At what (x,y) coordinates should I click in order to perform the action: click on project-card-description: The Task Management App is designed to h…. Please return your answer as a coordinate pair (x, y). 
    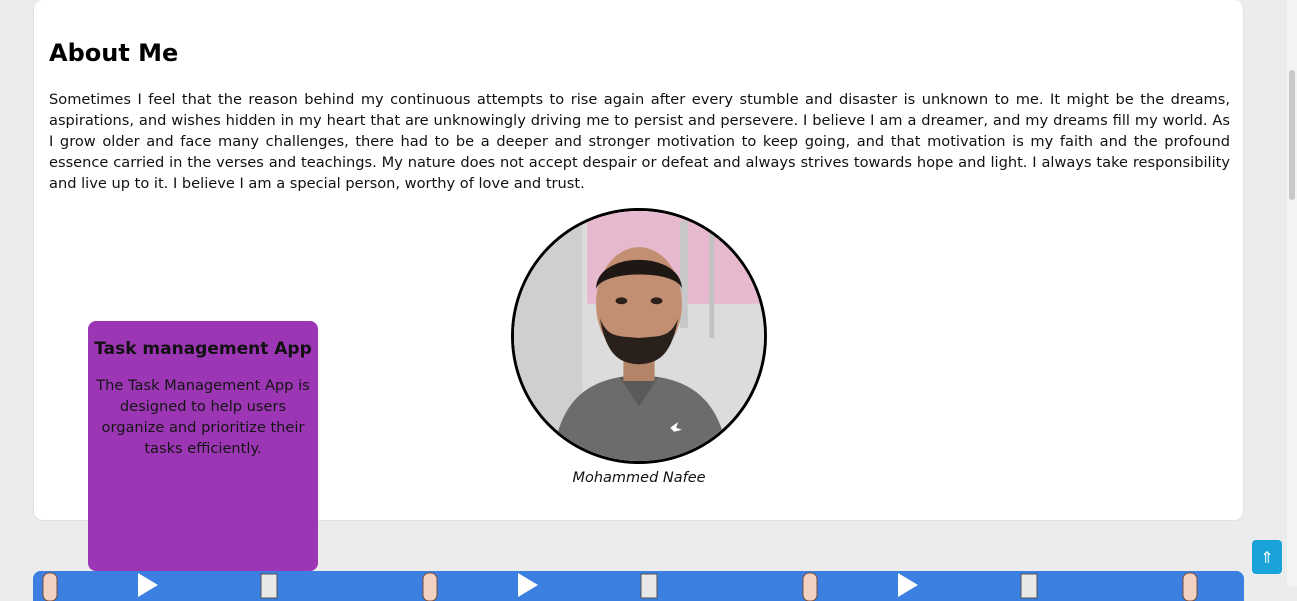
    Looking at the image, I should click on (203, 417).